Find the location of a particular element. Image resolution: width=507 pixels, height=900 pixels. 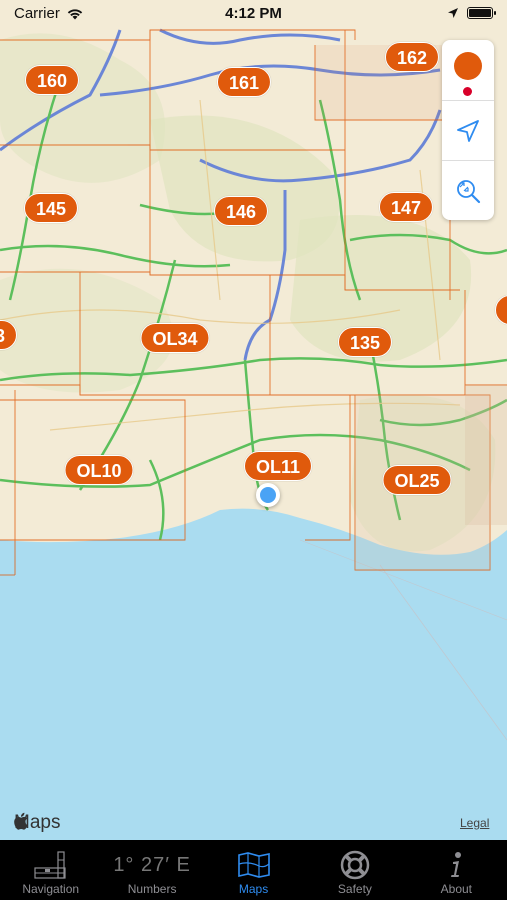

map-sheet-160: 160 is located at coordinates (52, 80).